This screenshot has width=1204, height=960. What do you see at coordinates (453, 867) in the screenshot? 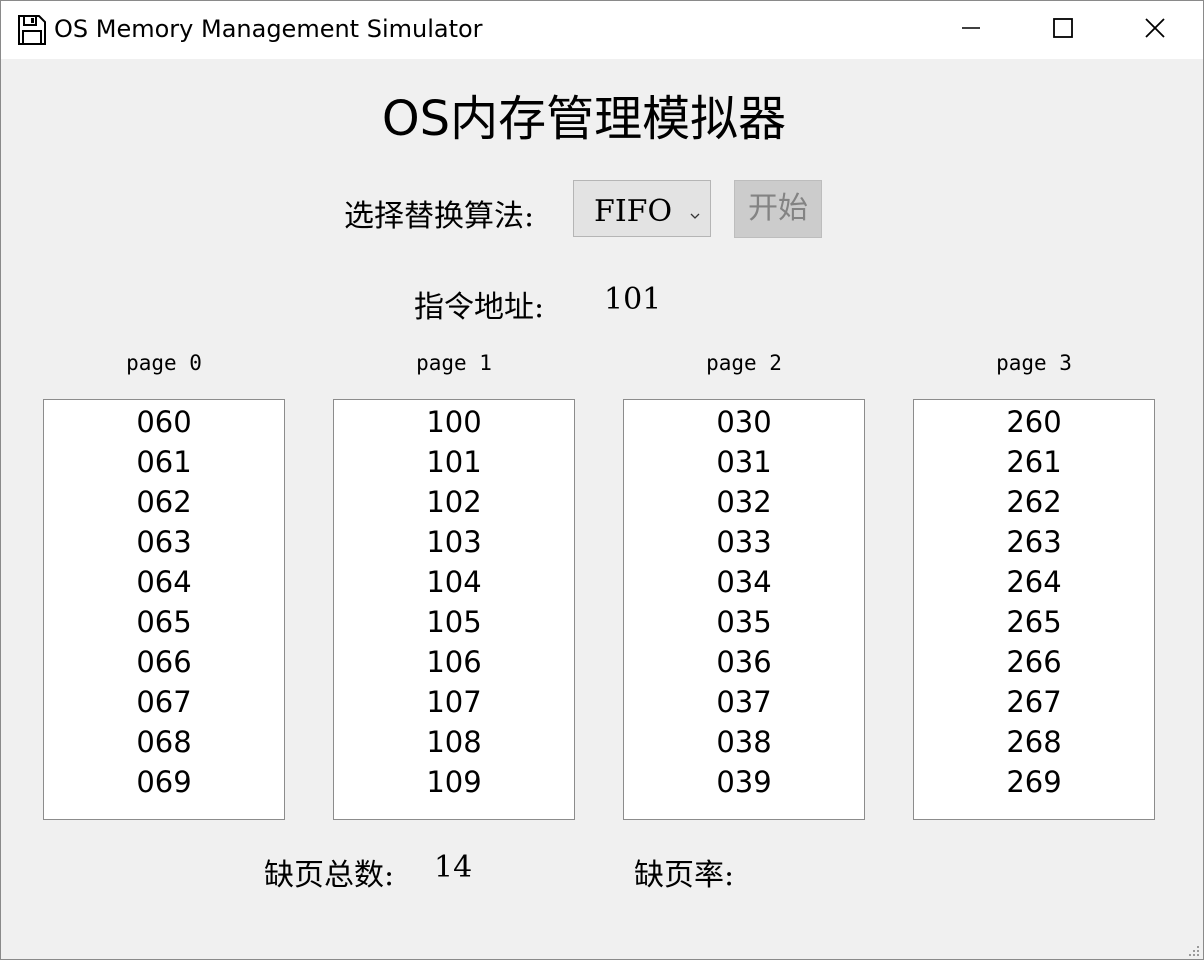
I see `page-fault-count-value: 14` at bounding box center [453, 867].